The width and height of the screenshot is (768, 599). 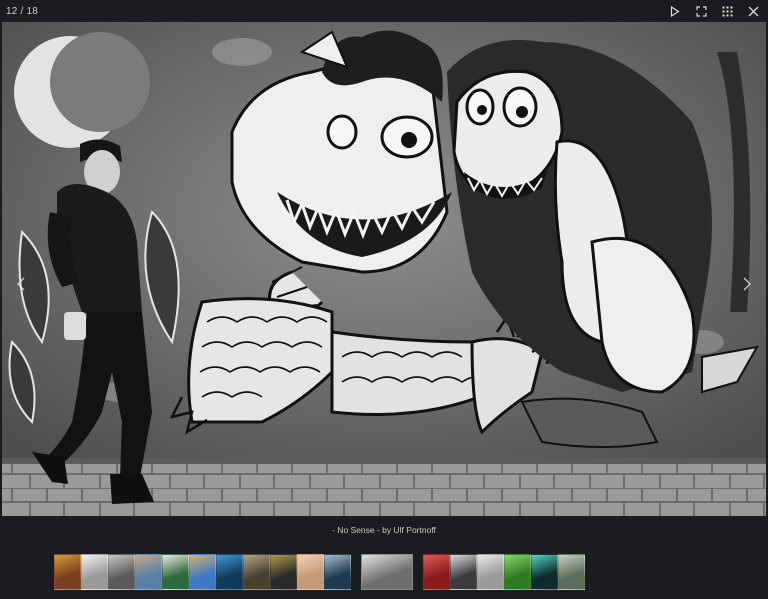 What do you see at coordinates (22, 11) in the screenshot?
I see `image-counter: 12 / 18` at bounding box center [22, 11].